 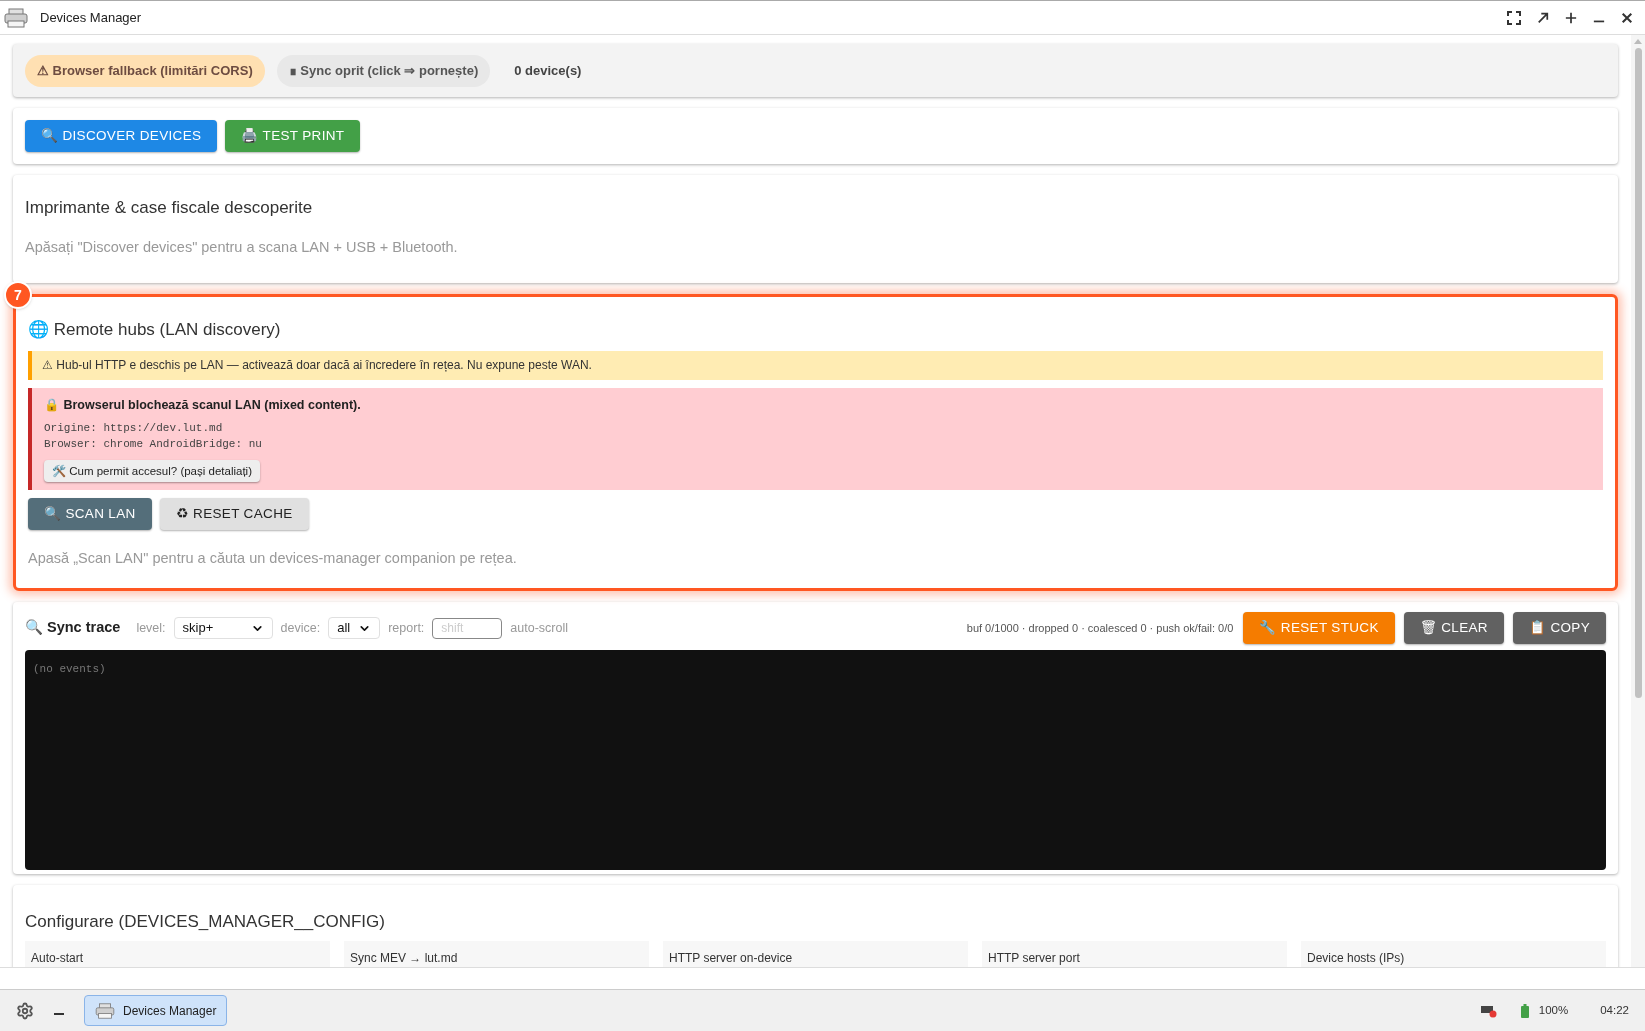 I want to click on section-title: Configurare (DEVICES_MANAGER__CONFIG), so click(x=205, y=922).